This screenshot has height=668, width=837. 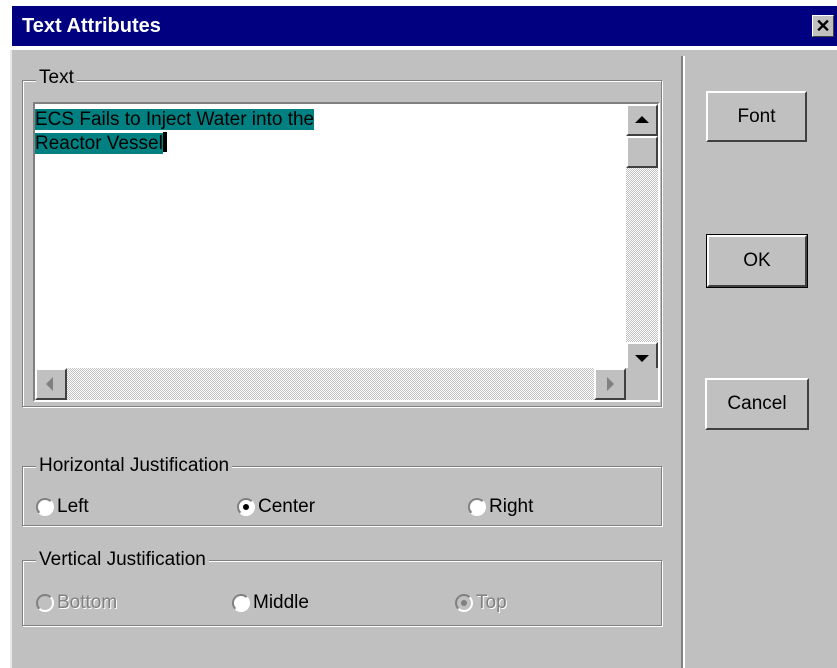 I want to click on vertical-scrollbar, so click(x=642, y=239).